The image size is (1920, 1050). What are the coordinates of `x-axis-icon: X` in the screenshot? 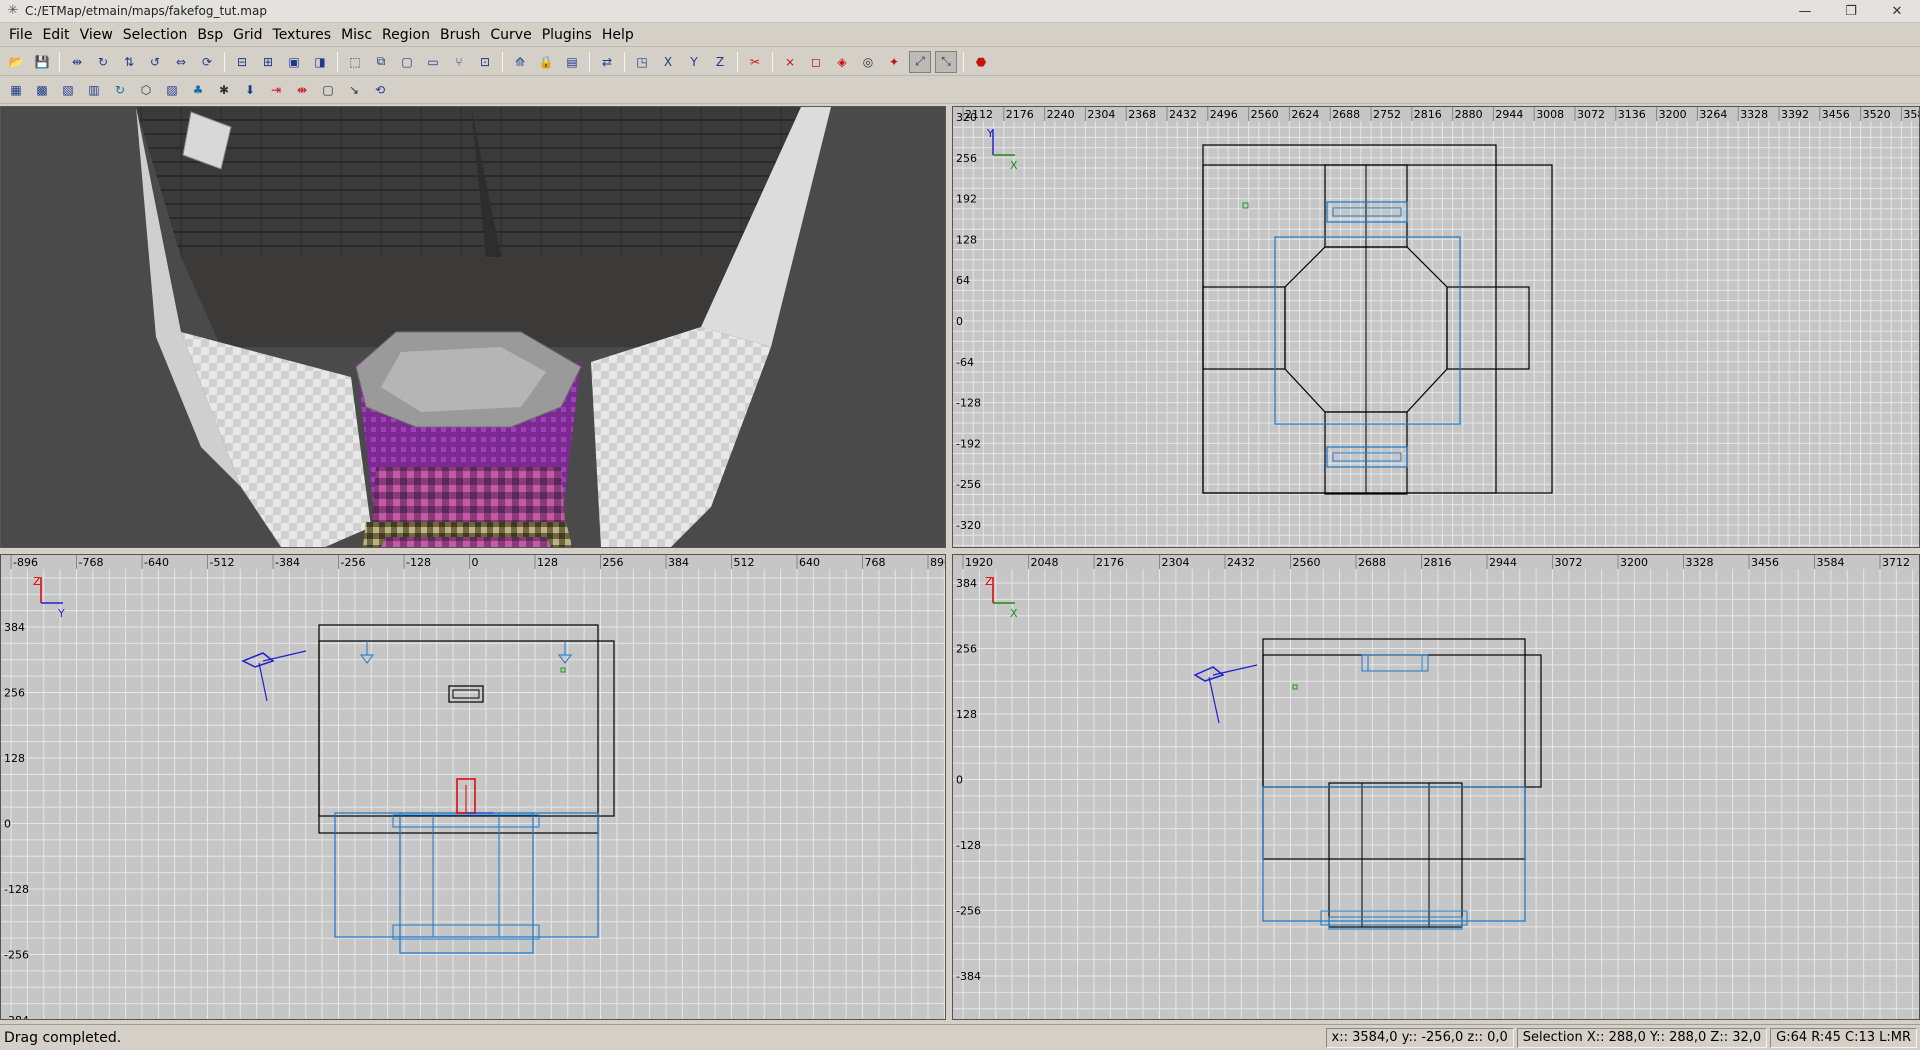 It's located at (668, 62).